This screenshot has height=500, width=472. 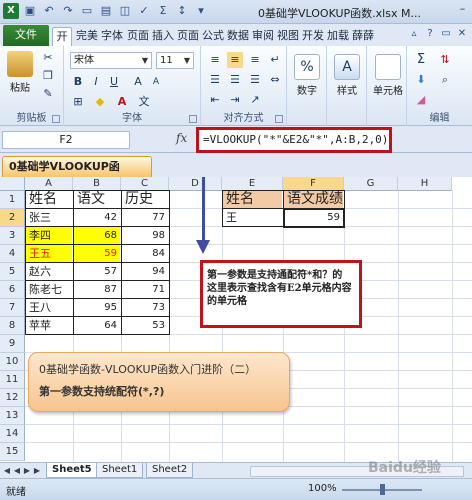 I want to click on cell-a7: 王八, so click(x=49, y=307).